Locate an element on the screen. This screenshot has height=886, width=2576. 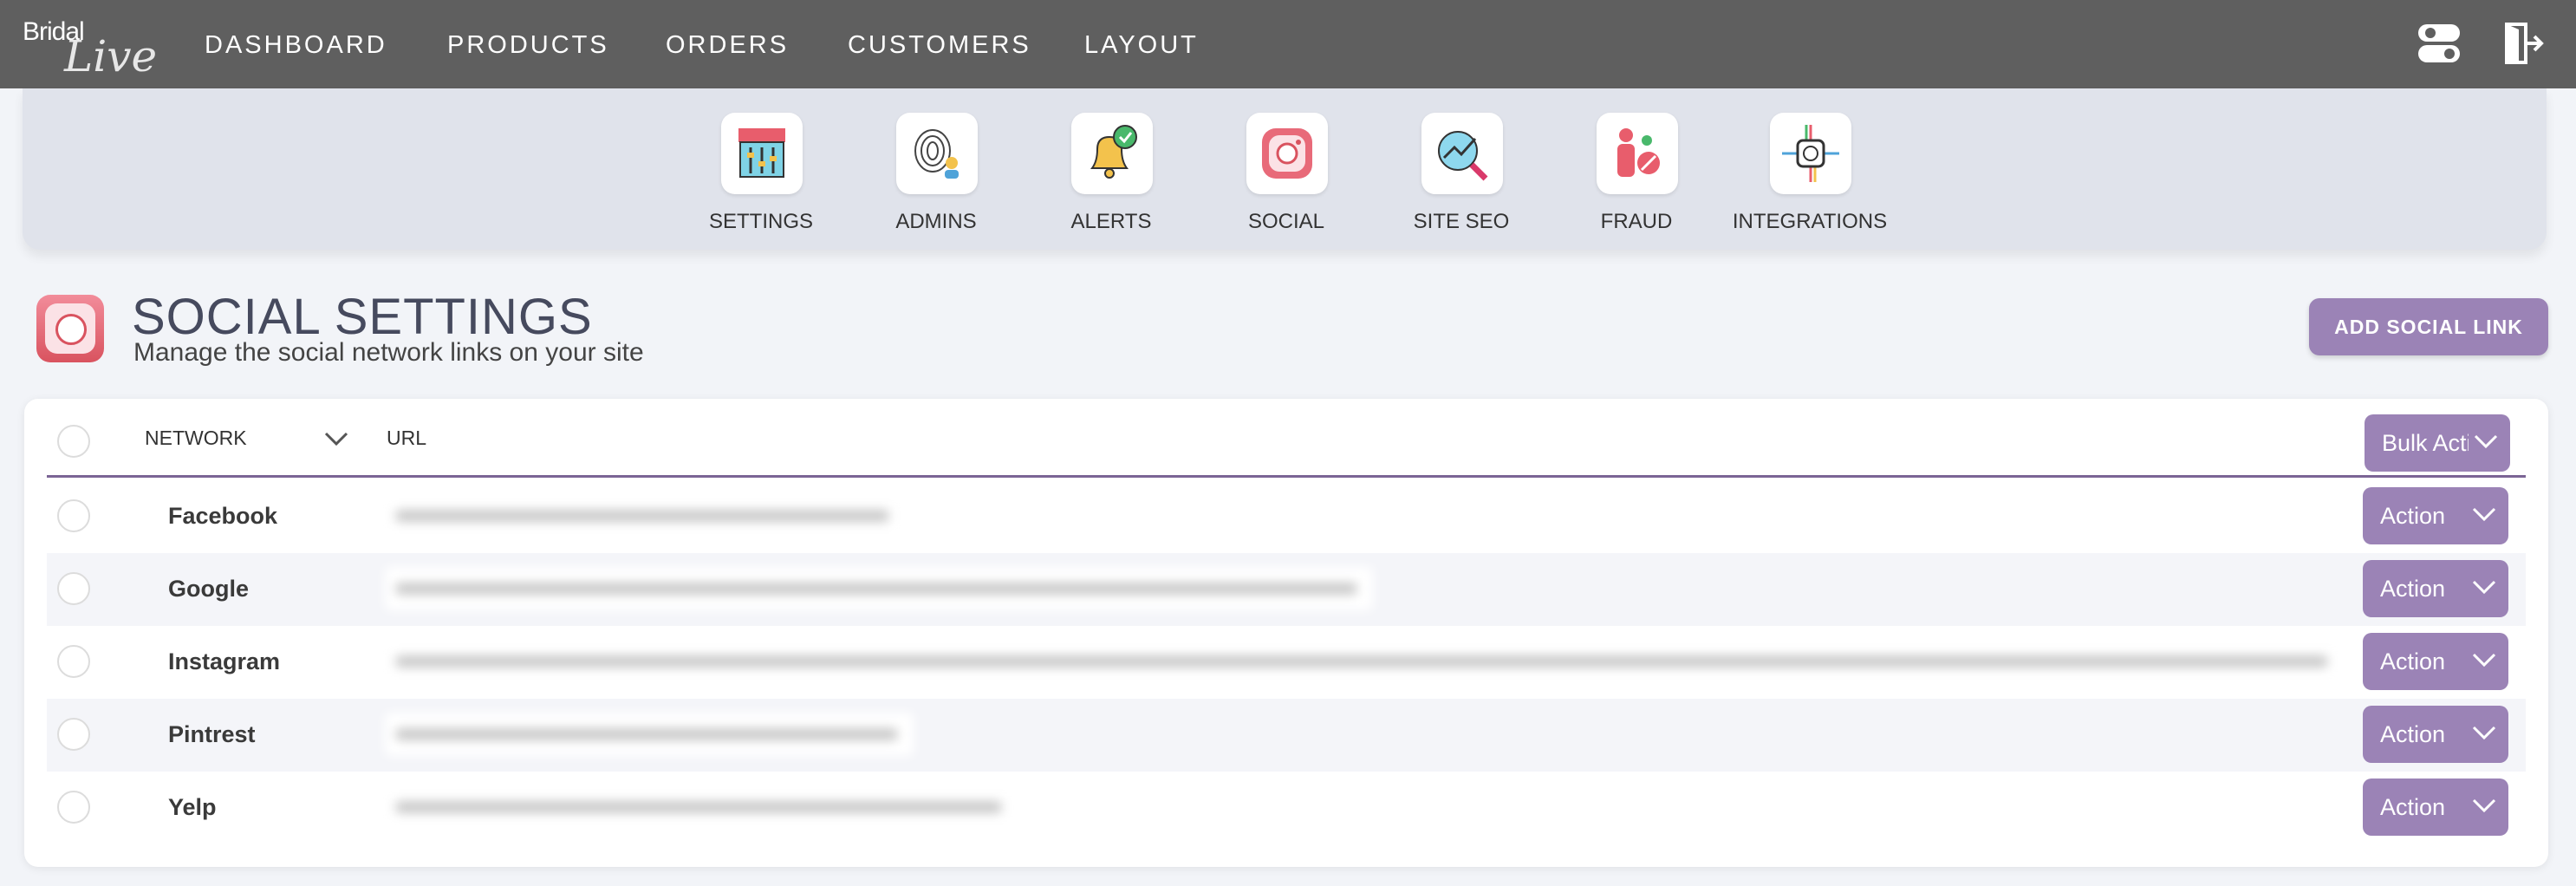
table-row: Google Action is located at coordinates (1286, 589).